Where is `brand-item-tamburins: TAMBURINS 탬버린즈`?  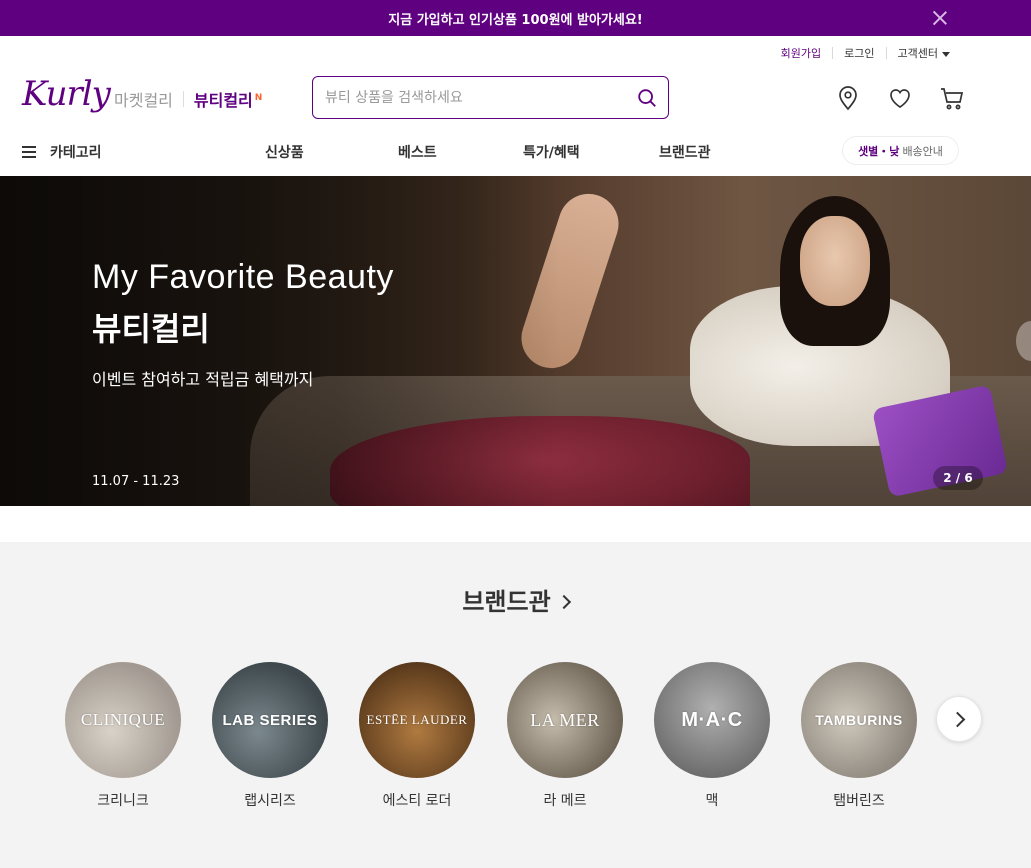
brand-item-tamburins: TAMBURINS 탬버린즈 is located at coordinates (859, 736).